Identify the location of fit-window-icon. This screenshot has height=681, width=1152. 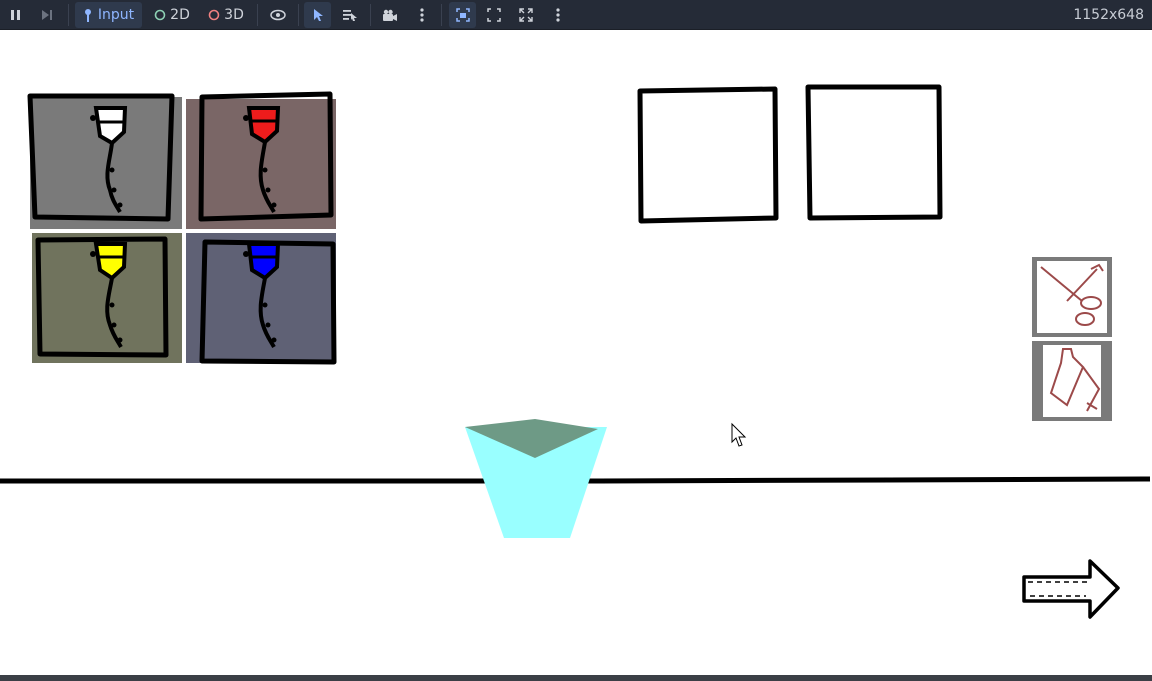
(494, 15).